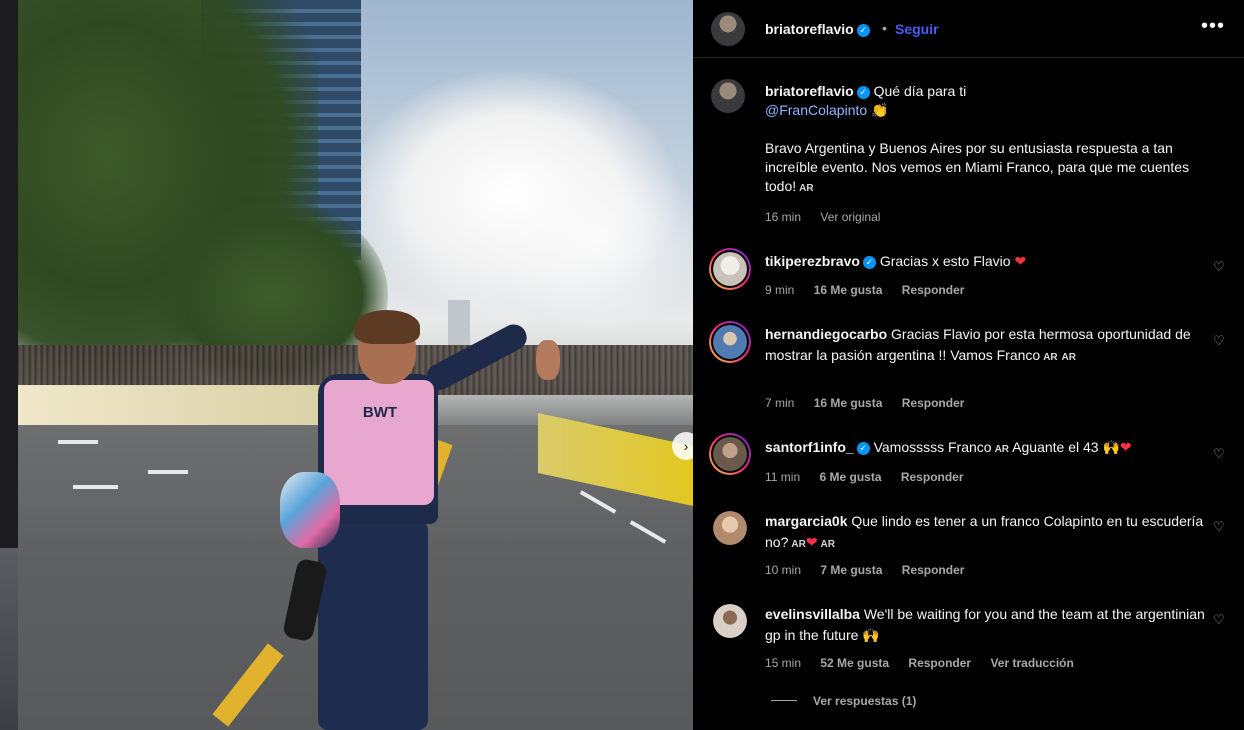 The width and height of the screenshot is (1244, 730). Describe the element at coordinates (812, 261) in the screenshot. I see `comment-username: tikiperezbravo` at that location.